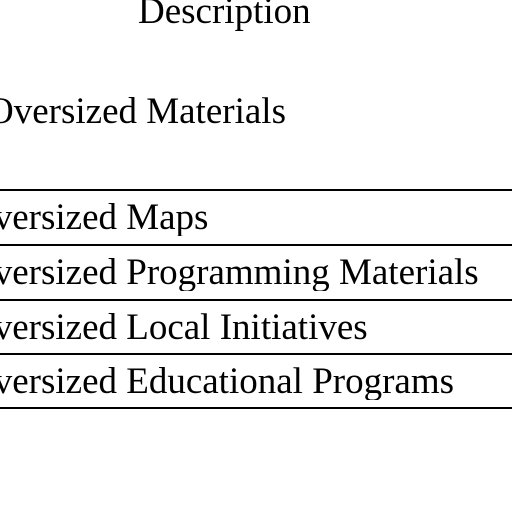 This screenshot has height=512, width=512. What do you see at coordinates (184, 328) in the screenshot?
I see `row-text: Oversized Local Initiatives` at bounding box center [184, 328].